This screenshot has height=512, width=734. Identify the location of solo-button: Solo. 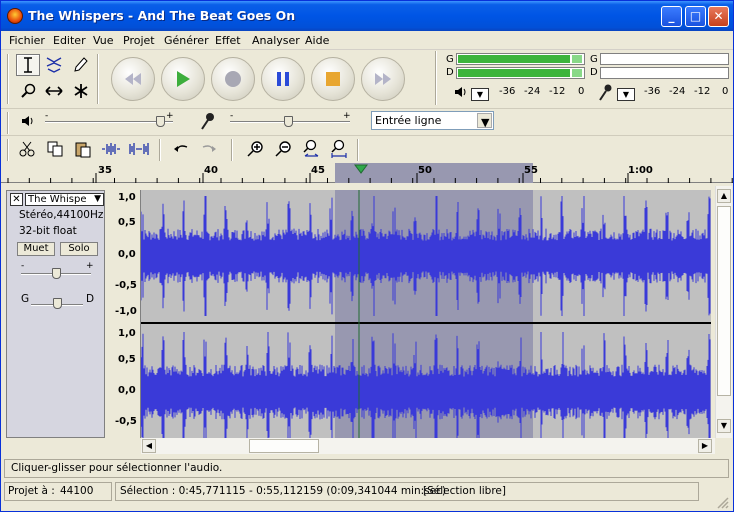
(79, 249).